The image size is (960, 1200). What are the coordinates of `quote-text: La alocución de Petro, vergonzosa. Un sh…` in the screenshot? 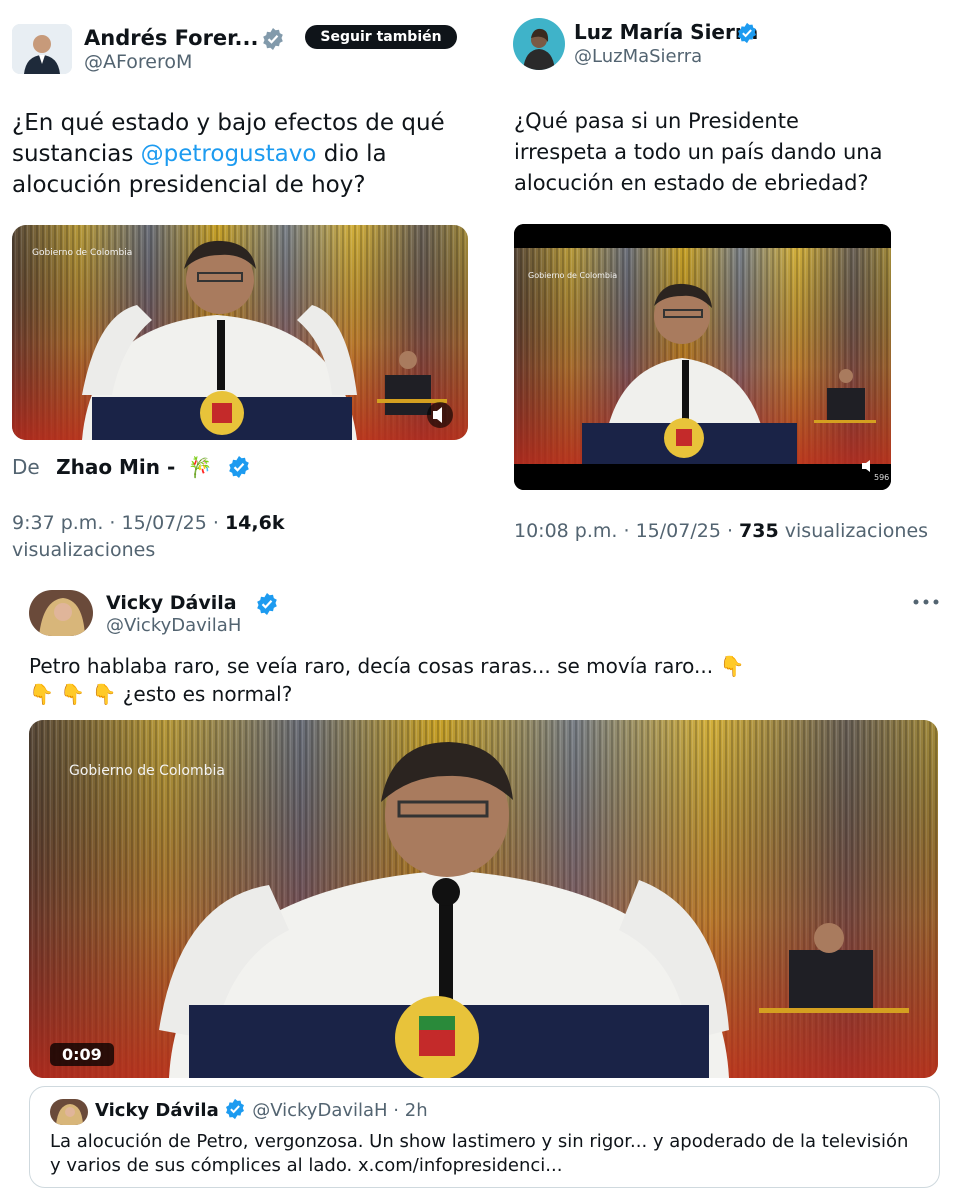 It's located at (479, 1153).